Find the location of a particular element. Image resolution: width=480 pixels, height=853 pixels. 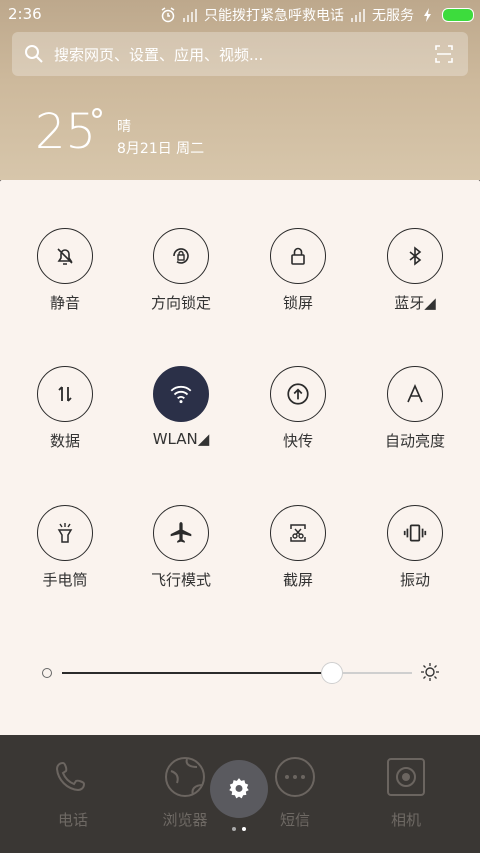

flashlight-icon is located at coordinates (65, 533).